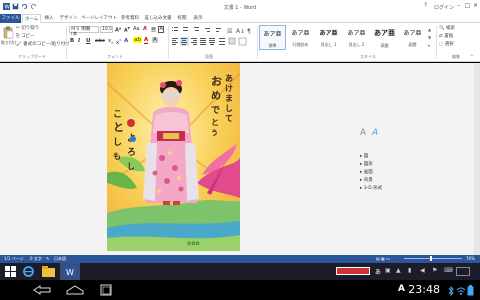 The image size is (480, 300). I want to click on style-title: あア亜 表題, so click(384, 37).